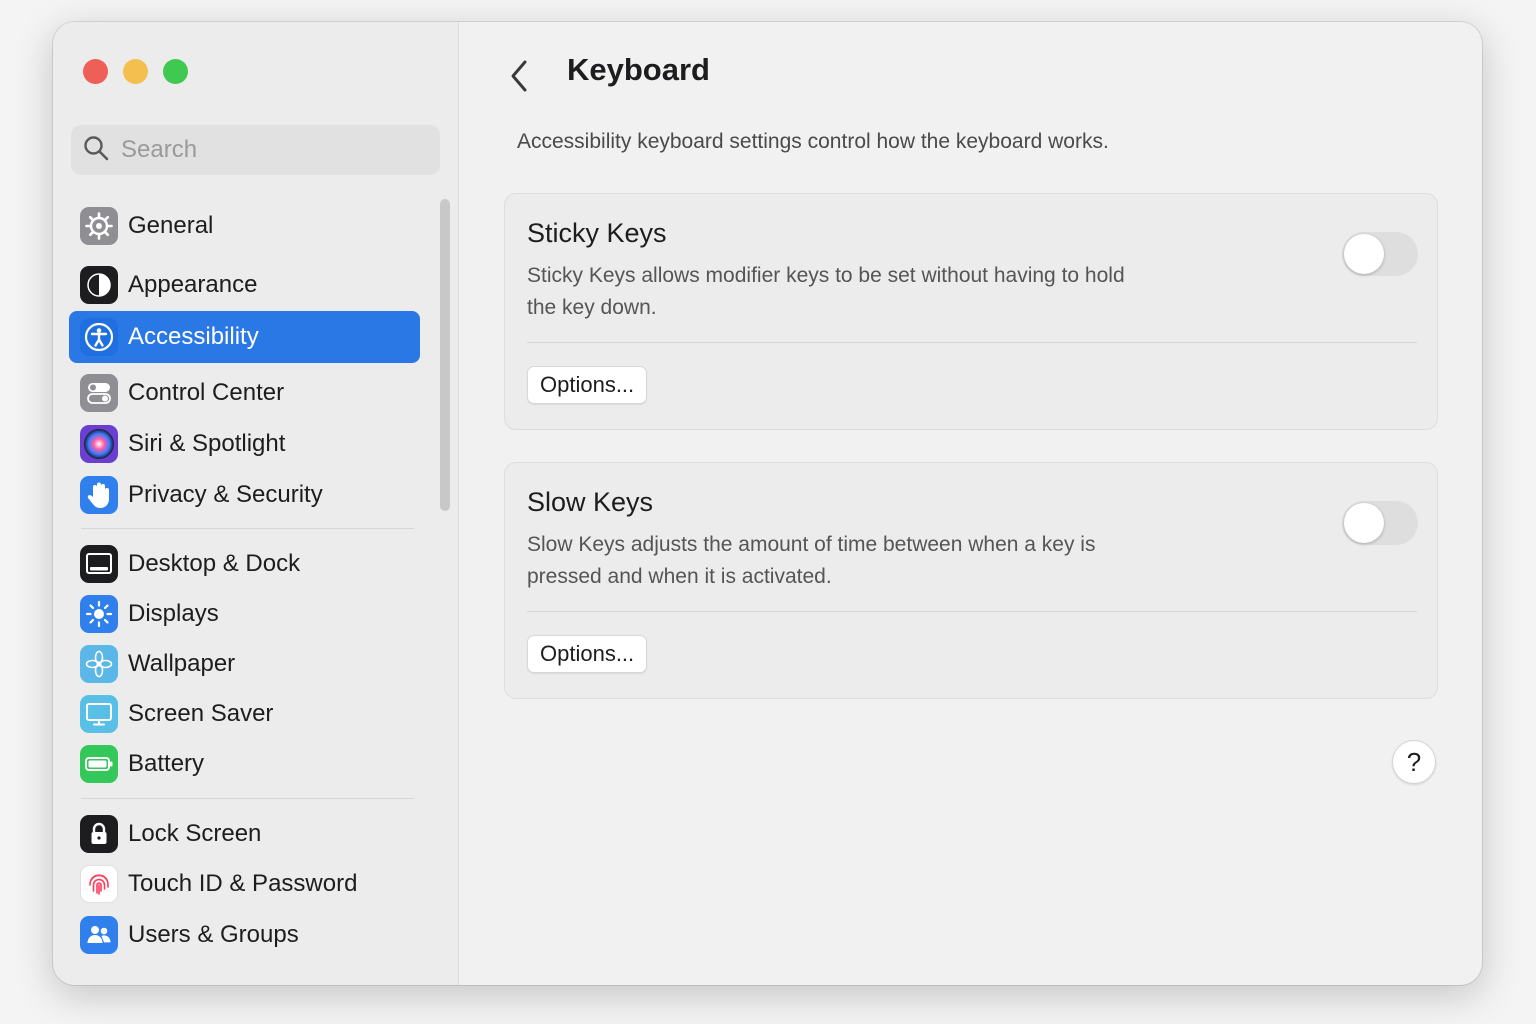 The image size is (1536, 1024). What do you see at coordinates (206, 392) in the screenshot?
I see `sidebar-item-label: Control Center` at bounding box center [206, 392].